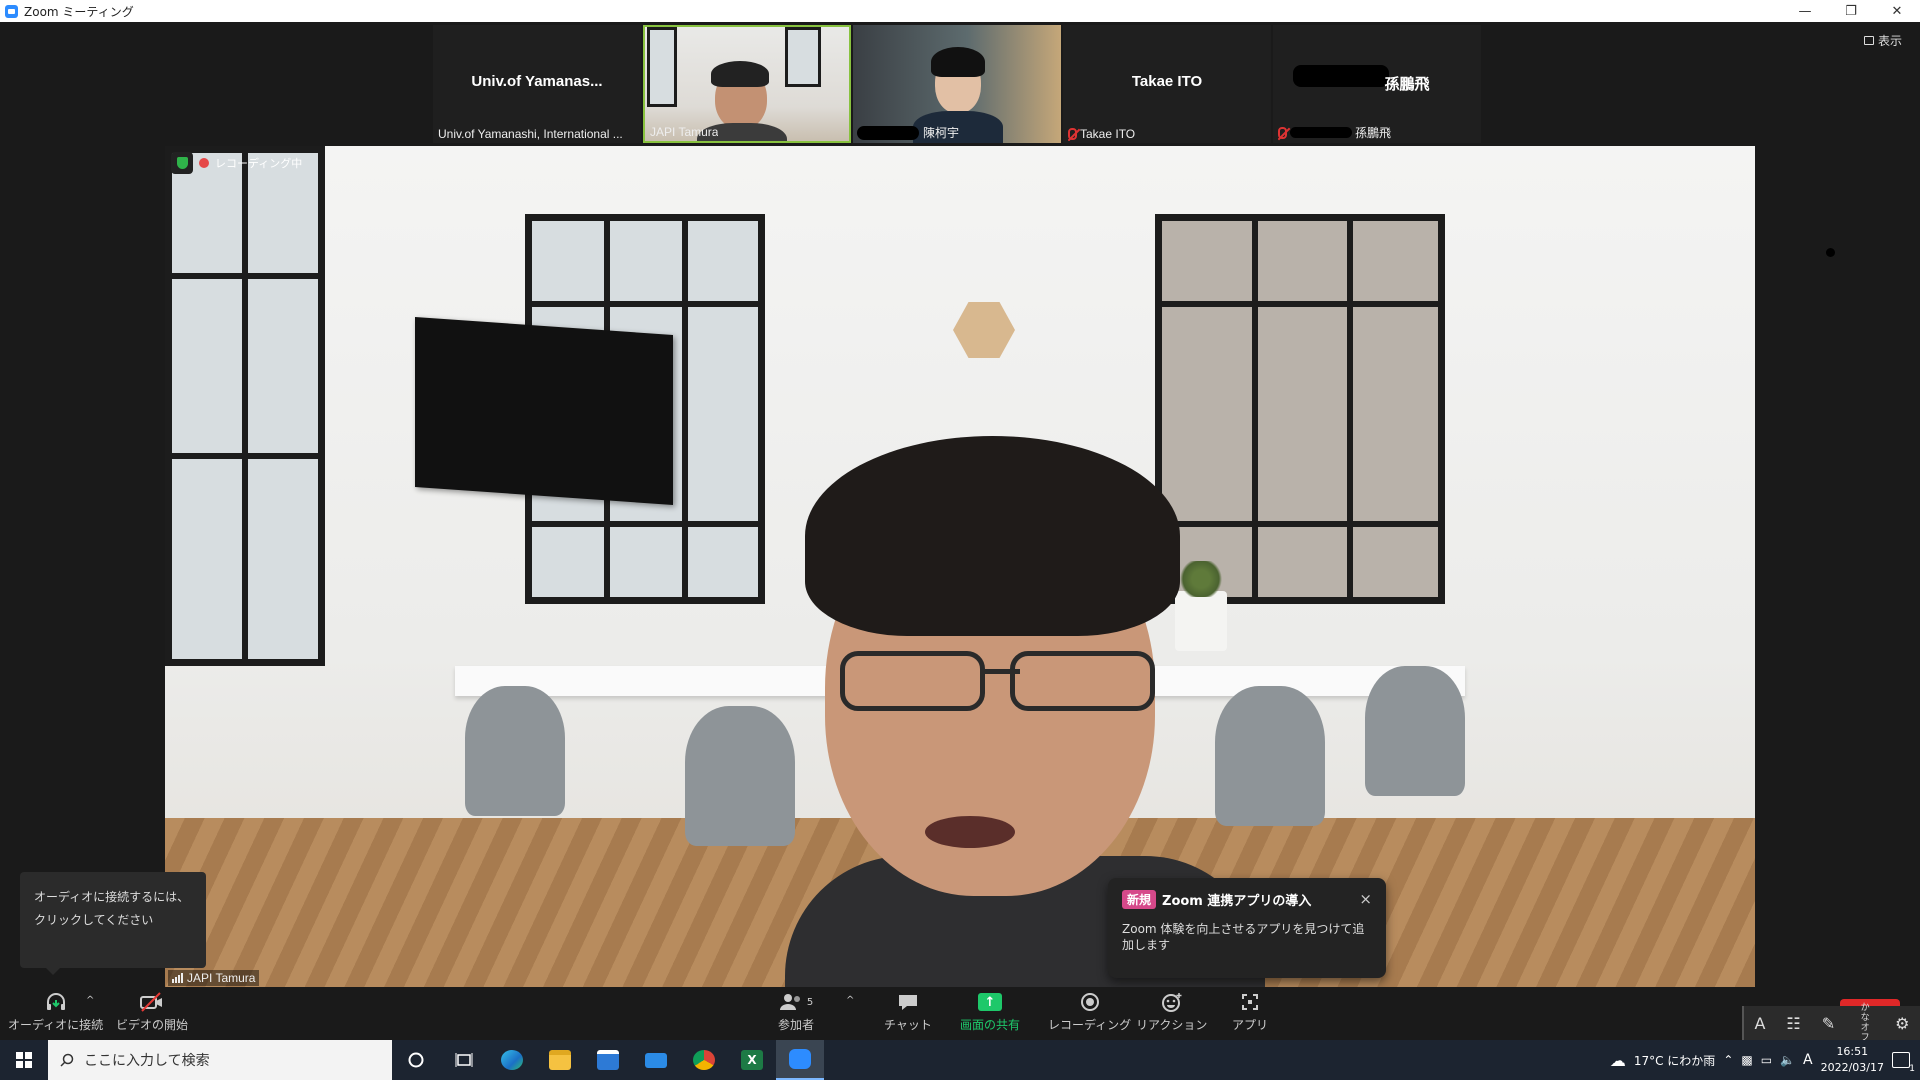  I want to click on record-icon, so click(1089, 1002).